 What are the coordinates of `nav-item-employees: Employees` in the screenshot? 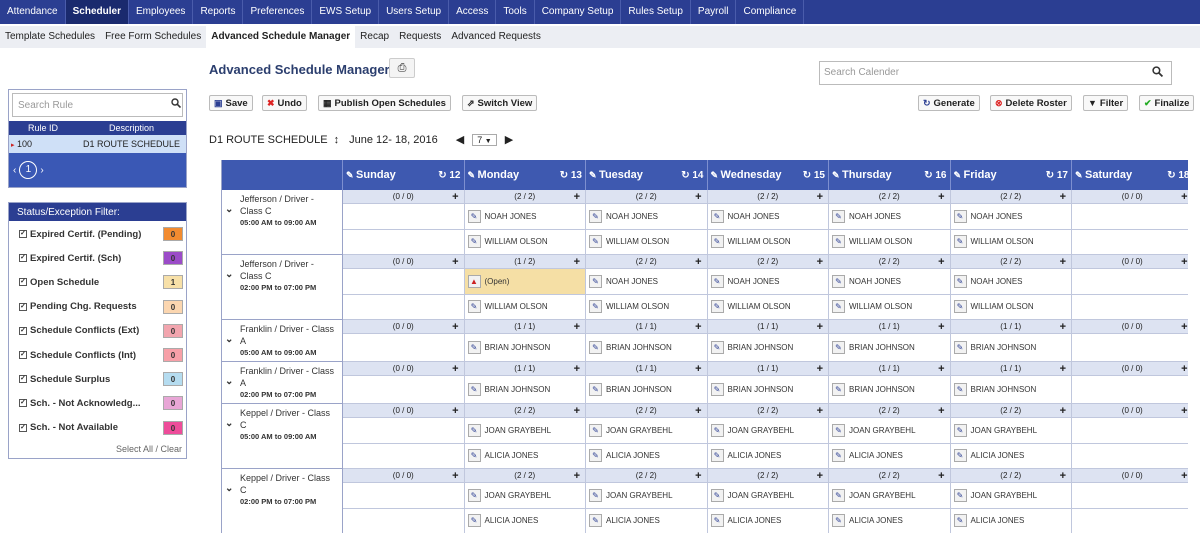 It's located at (161, 12).